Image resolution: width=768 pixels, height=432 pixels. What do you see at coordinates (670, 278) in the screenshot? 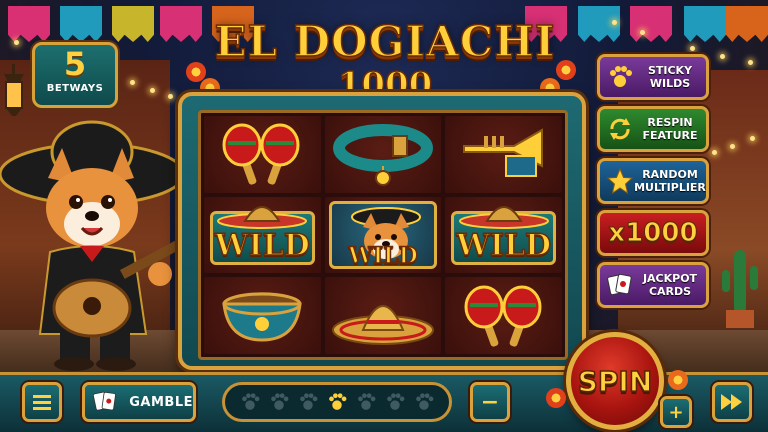
I see `feature-label: JACKPOT` at bounding box center [670, 278].